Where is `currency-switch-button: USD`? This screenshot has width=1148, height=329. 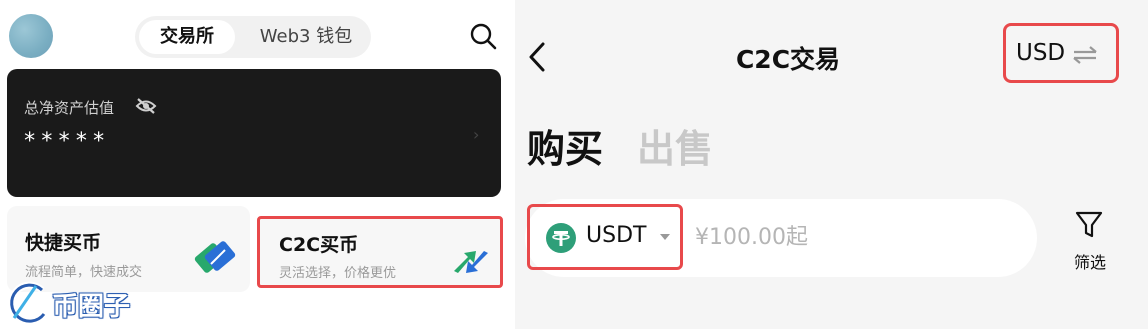
currency-switch-button: USD is located at coordinates (1061, 53).